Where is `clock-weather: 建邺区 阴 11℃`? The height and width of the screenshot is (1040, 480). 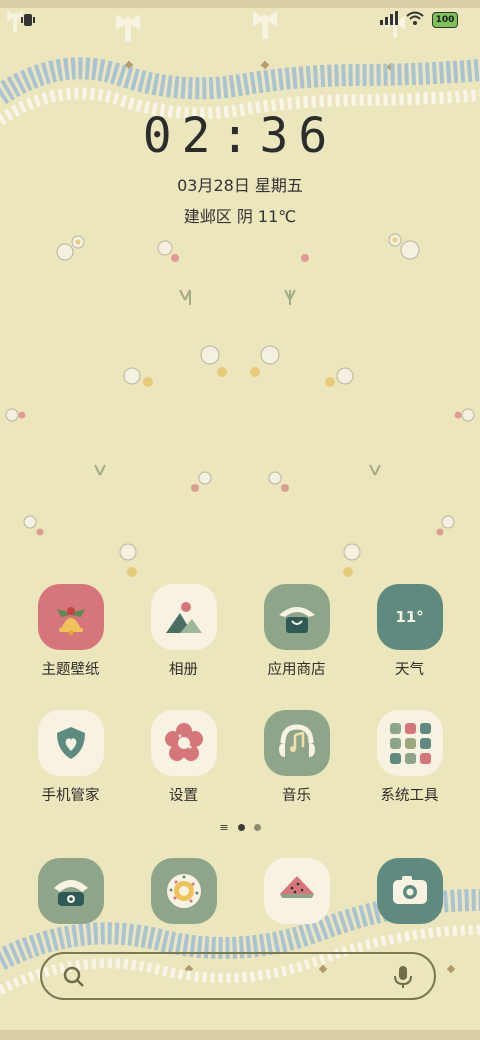 clock-weather: 建邺区 阴 11℃ is located at coordinates (240, 216).